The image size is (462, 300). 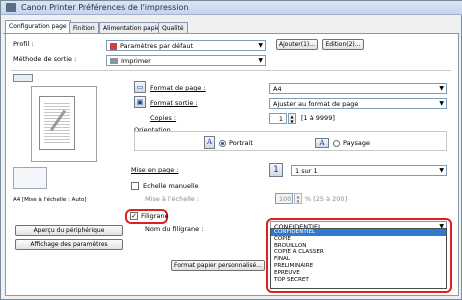 What do you see at coordinates (69, 230) in the screenshot?
I see `device-preview-button: Aperçu du périphérique` at bounding box center [69, 230].